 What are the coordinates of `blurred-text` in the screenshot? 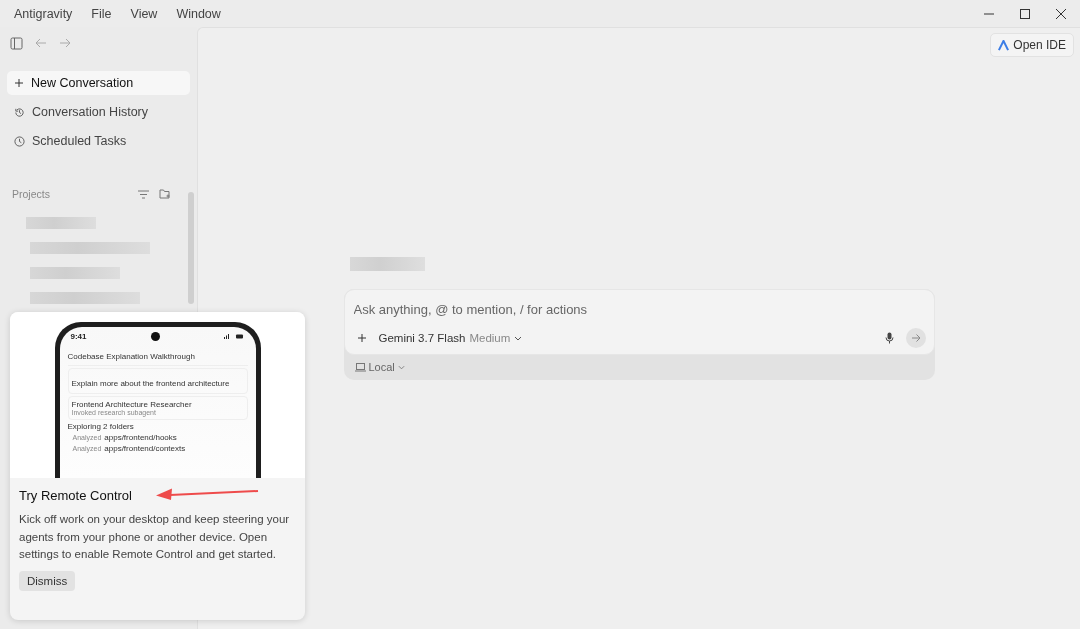 It's located at (61, 222).